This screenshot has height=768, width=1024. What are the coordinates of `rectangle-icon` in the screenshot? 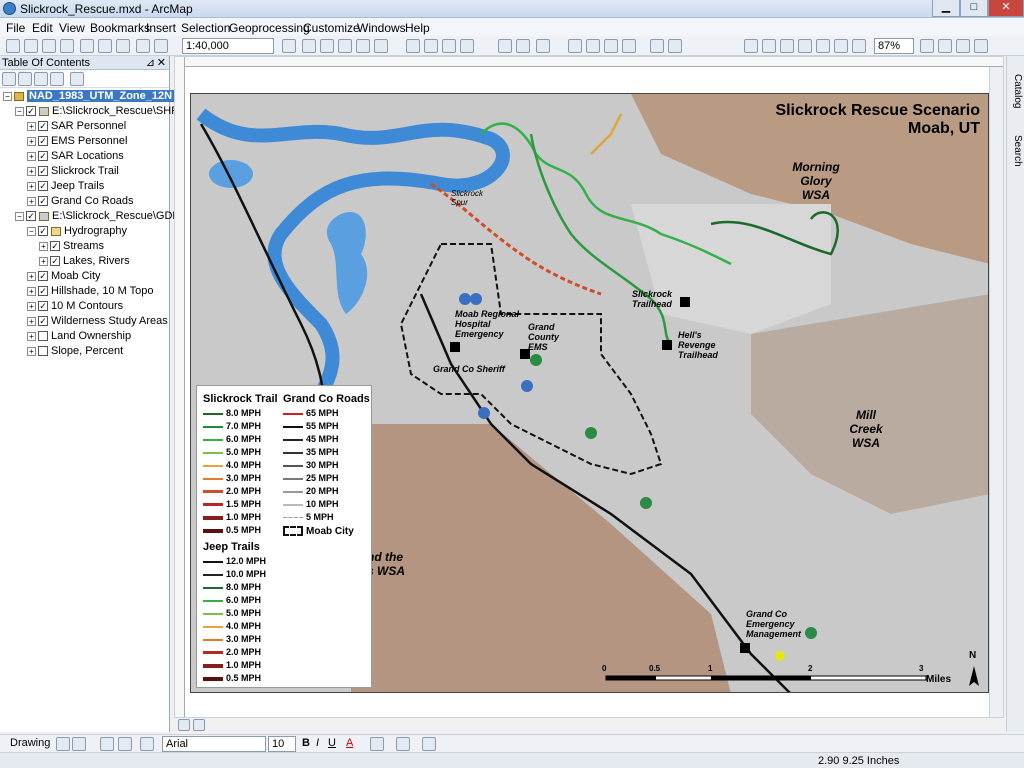 It's located at (107, 744).